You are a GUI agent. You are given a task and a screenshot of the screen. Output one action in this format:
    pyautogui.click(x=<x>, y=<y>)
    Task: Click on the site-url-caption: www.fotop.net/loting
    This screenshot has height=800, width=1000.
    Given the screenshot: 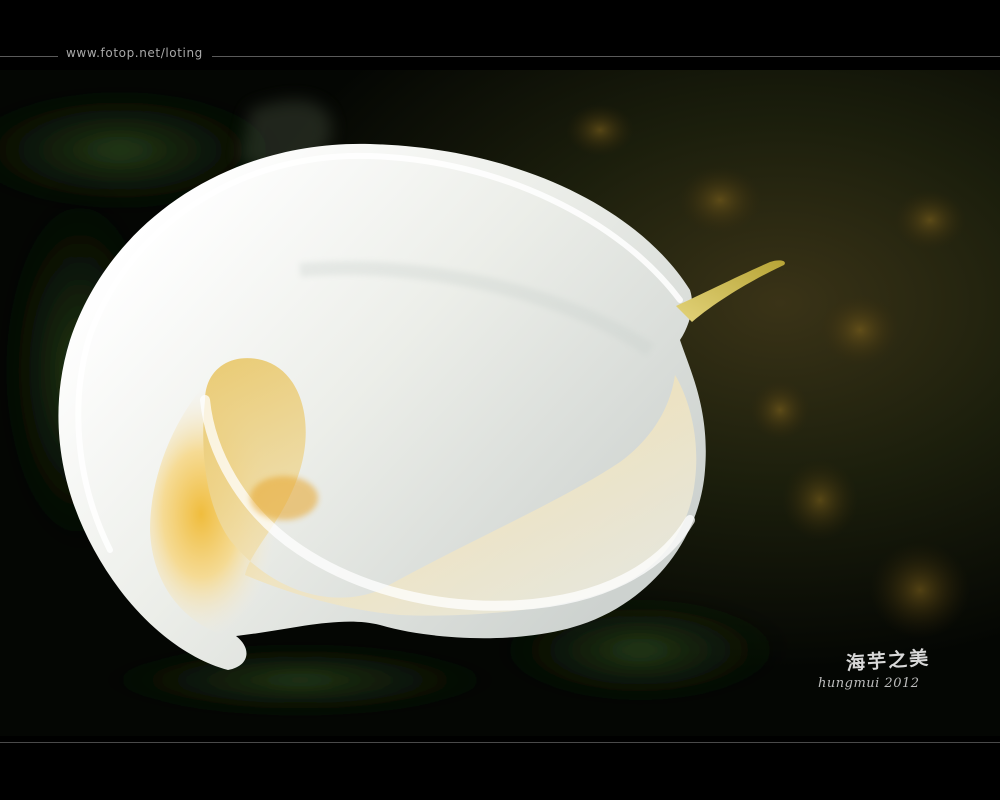 What is the action you would take?
    pyautogui.click(x=134, y=53)
    